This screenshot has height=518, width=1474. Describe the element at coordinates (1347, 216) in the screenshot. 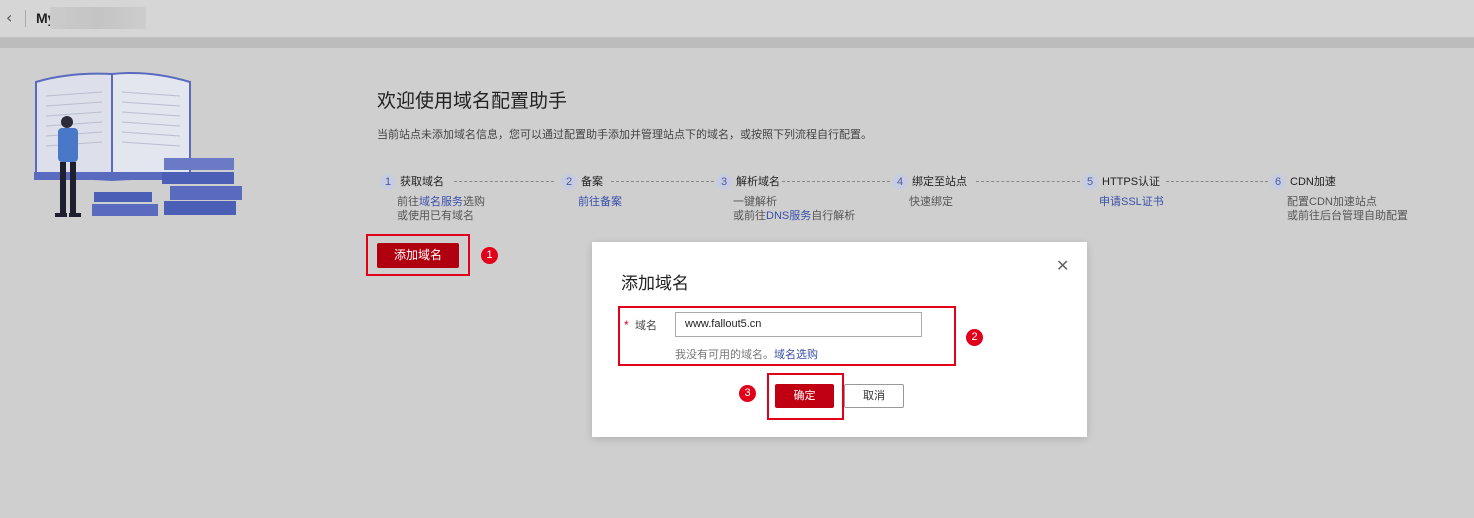

I see `step-desc-text: 或前往后台管理自助配置` at that location.